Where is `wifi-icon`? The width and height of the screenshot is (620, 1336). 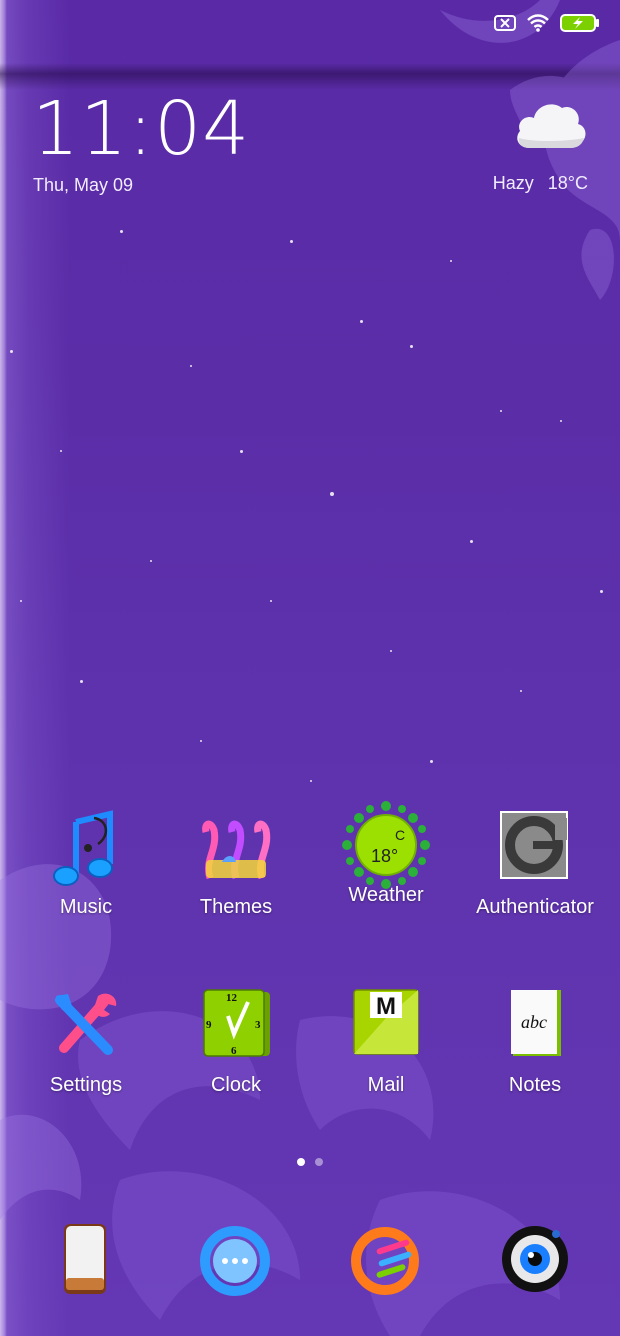
wifi-icon is located at coordinates (538, 23).